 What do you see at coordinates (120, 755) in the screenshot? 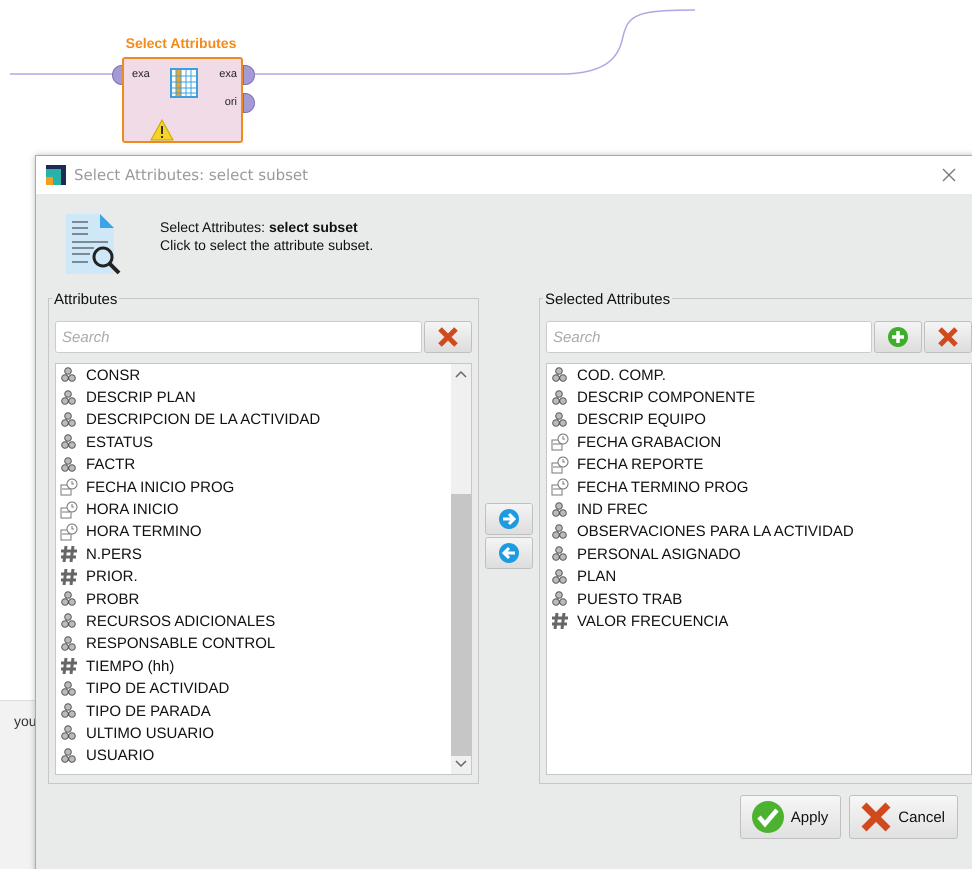
I see `attribute-item: USUARIO` at bounding box center [120, 755].